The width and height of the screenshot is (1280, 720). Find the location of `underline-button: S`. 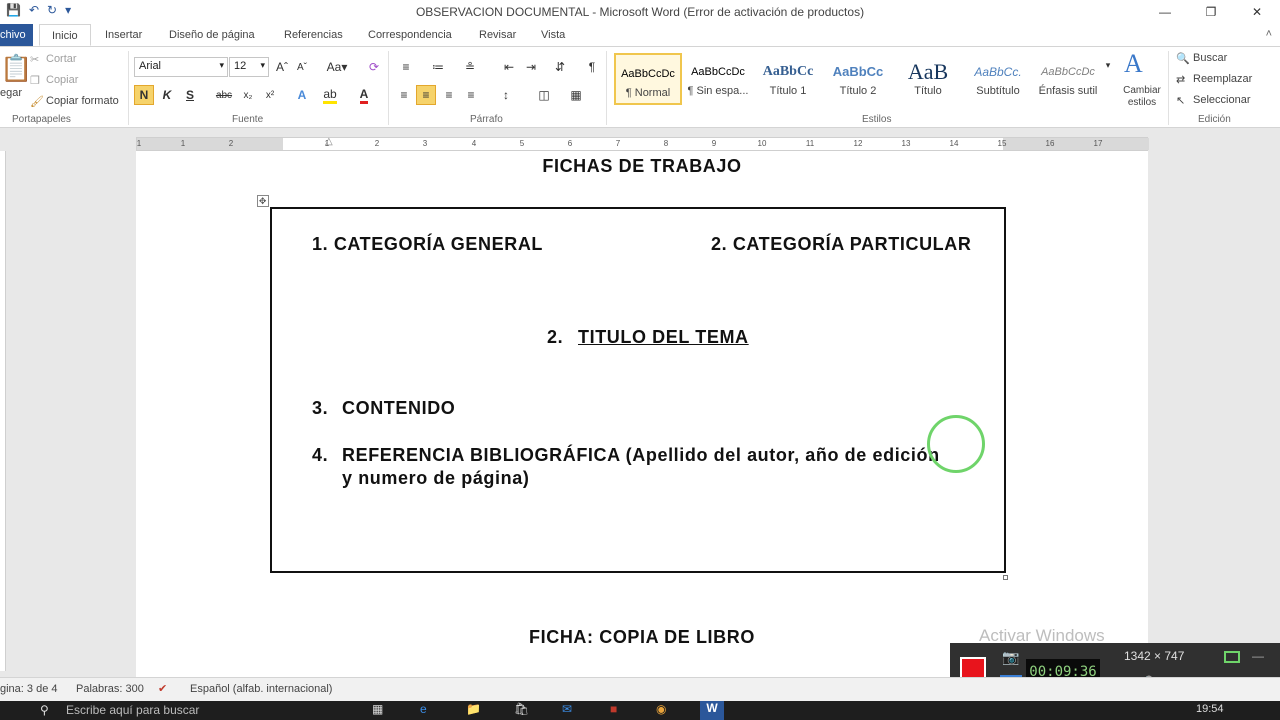

underline-button: S is located at coordinates (190, 95).